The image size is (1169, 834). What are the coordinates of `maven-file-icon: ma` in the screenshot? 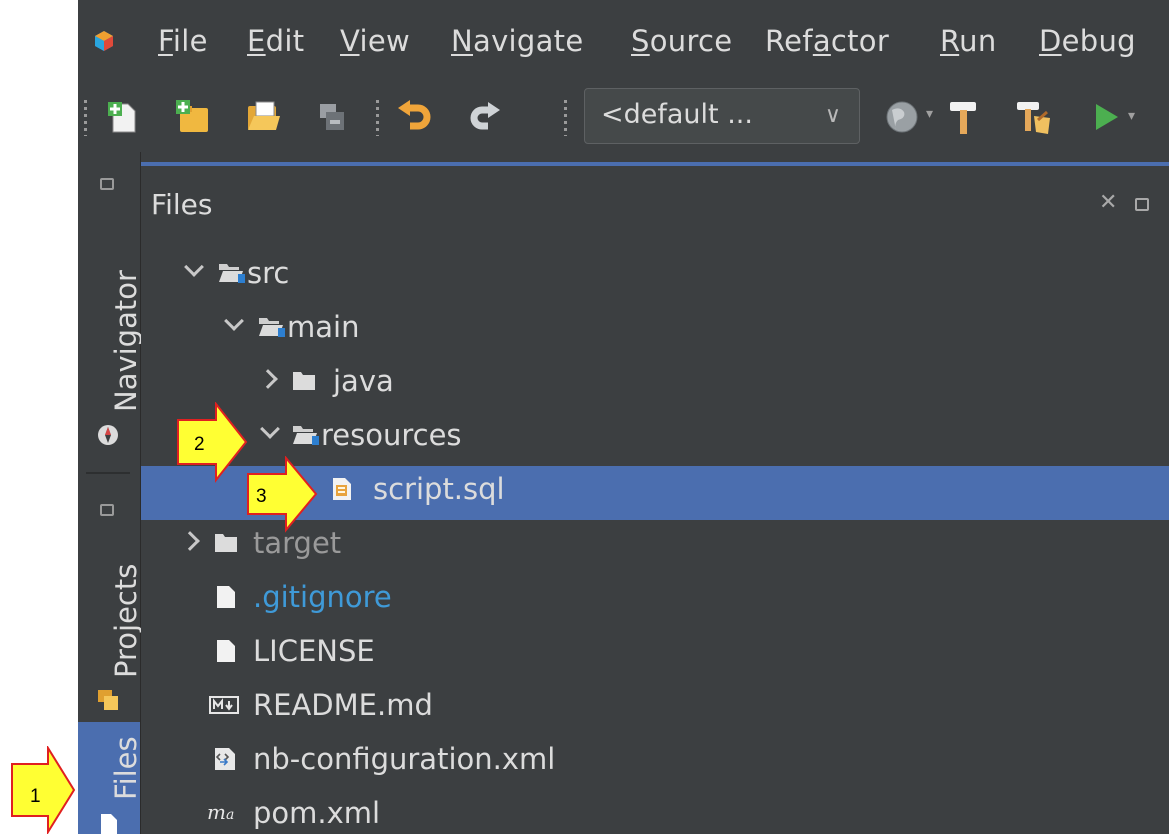 It's located at (221, 812).